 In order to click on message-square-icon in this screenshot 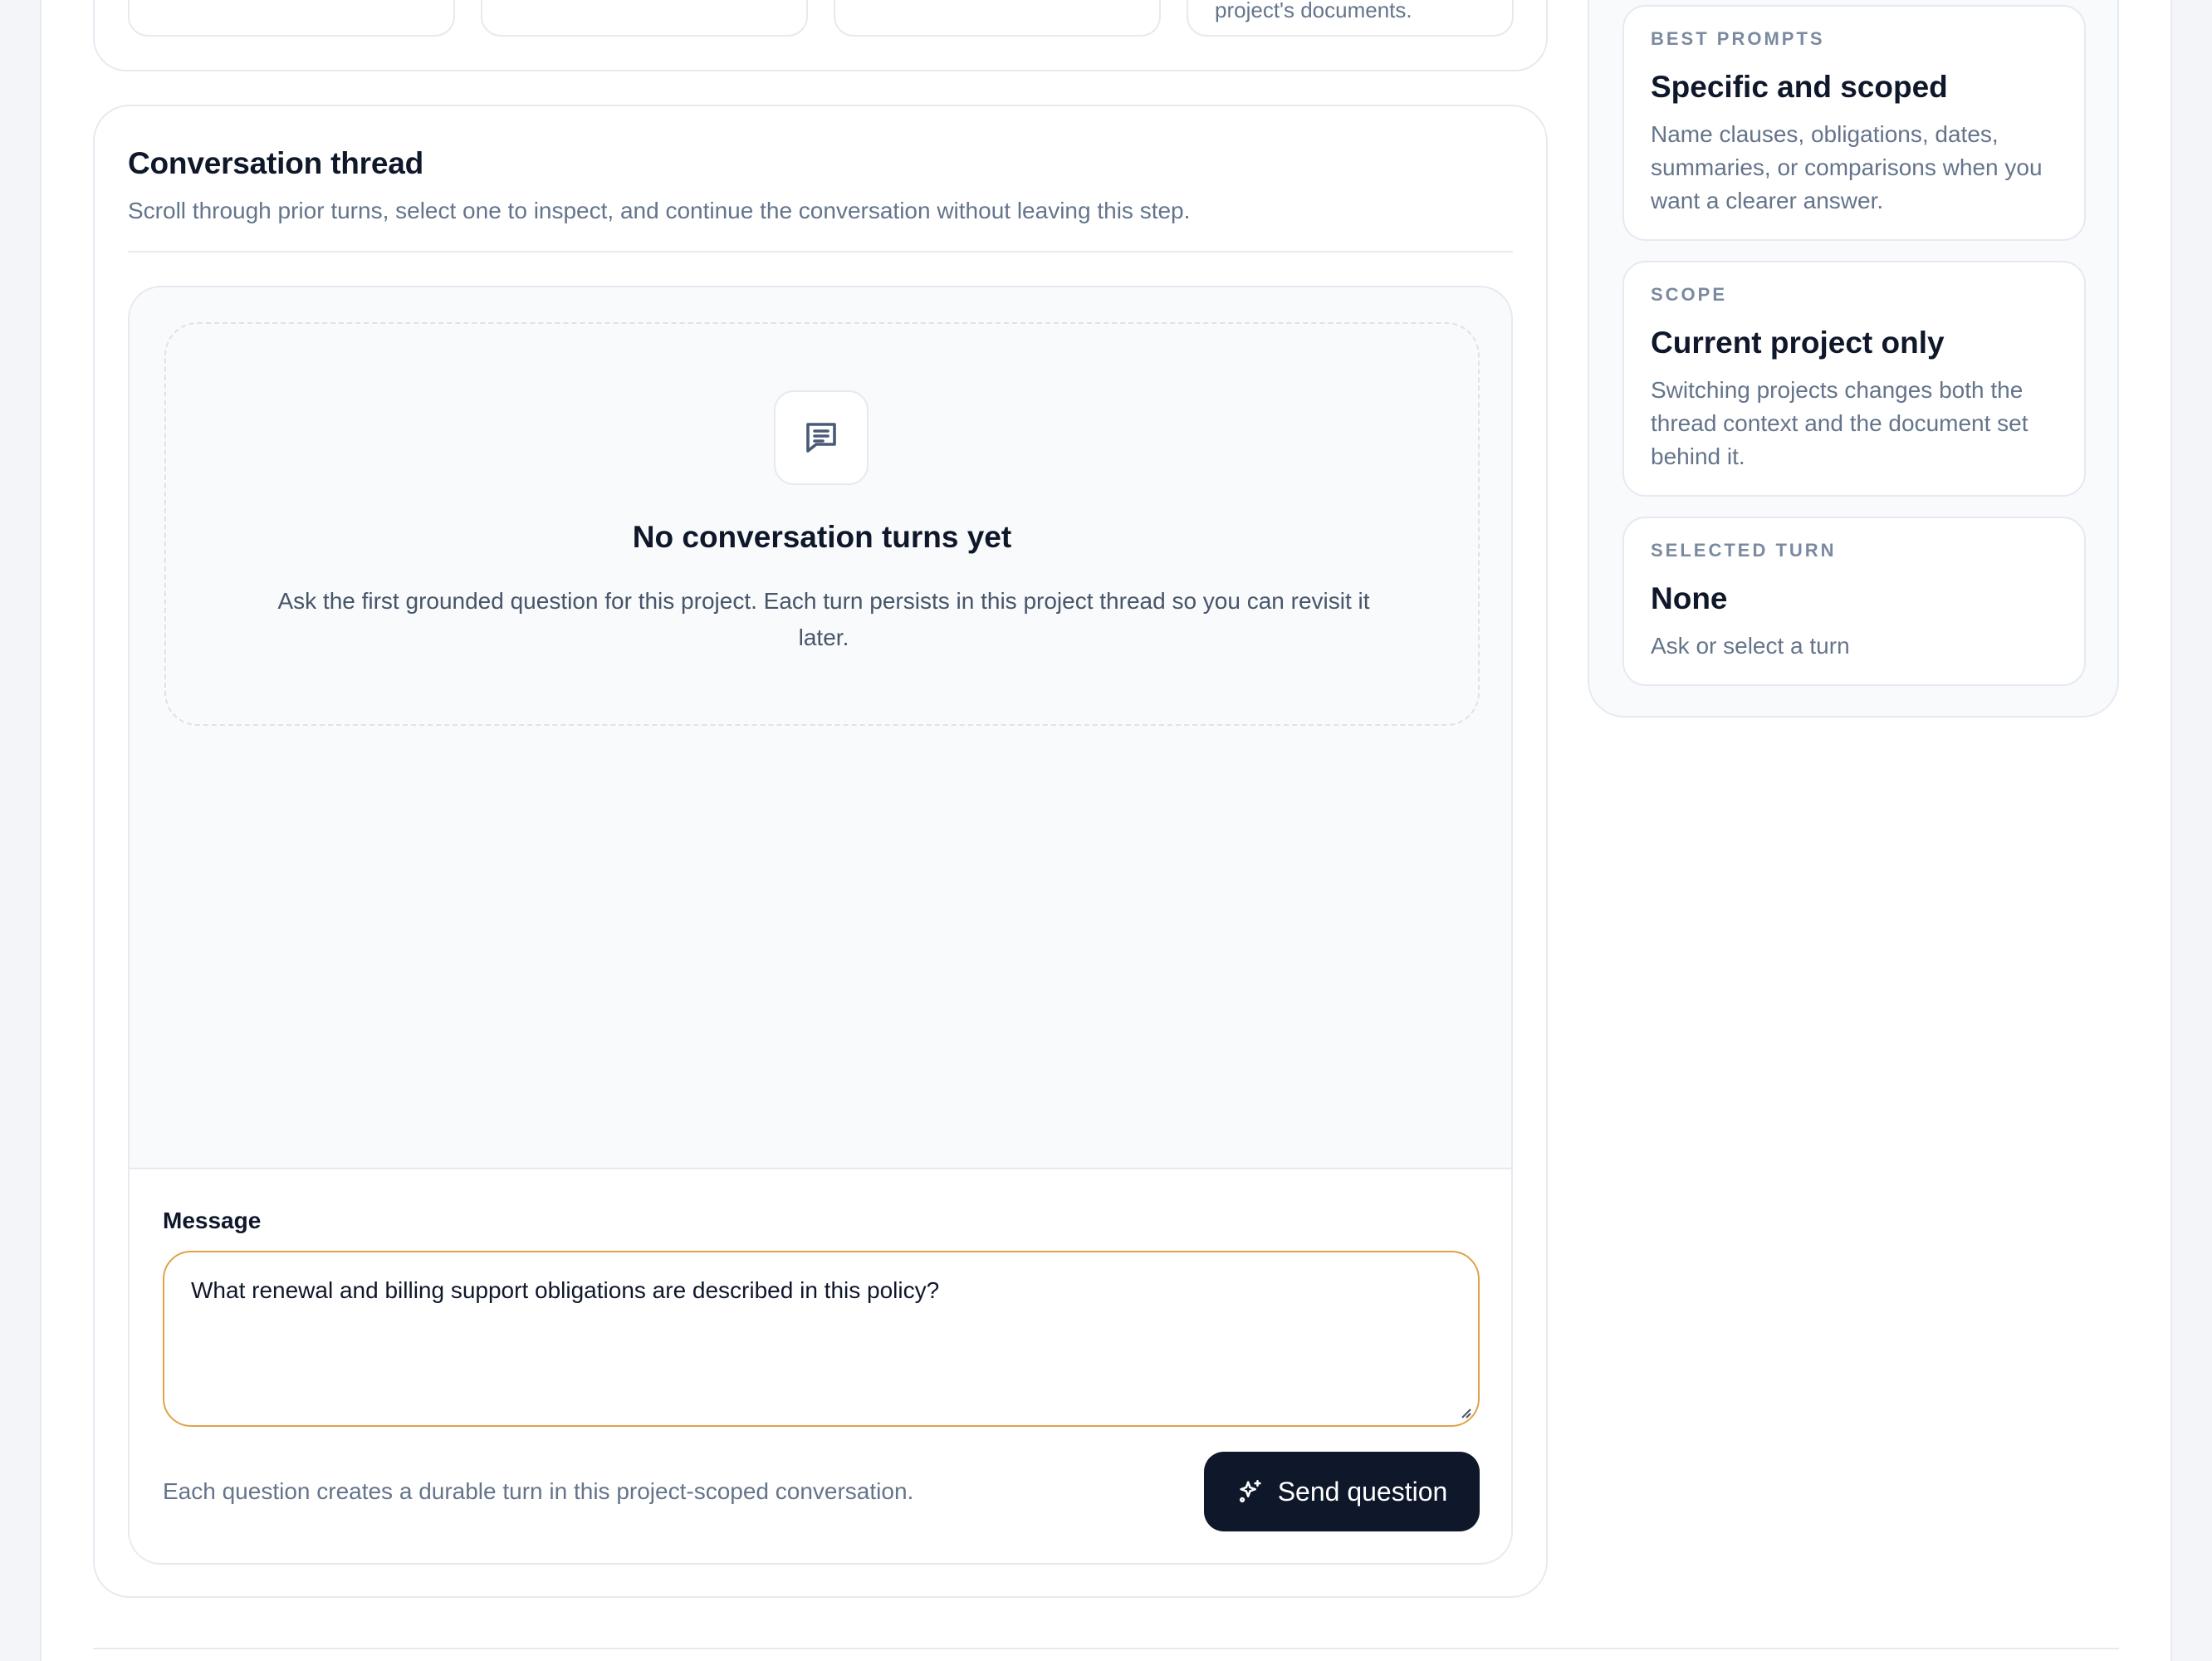, I will do `click(821, 438)`.